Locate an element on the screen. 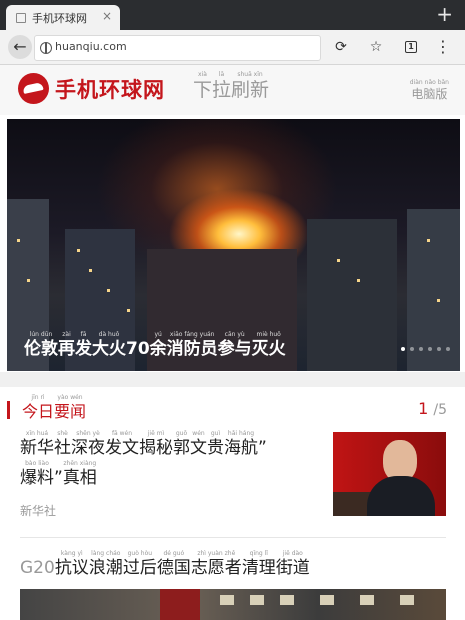  browser-toolbar: ← huanqiu.com ⟳ ☆ 1 ⋮ is located at coordinates (232, 47).